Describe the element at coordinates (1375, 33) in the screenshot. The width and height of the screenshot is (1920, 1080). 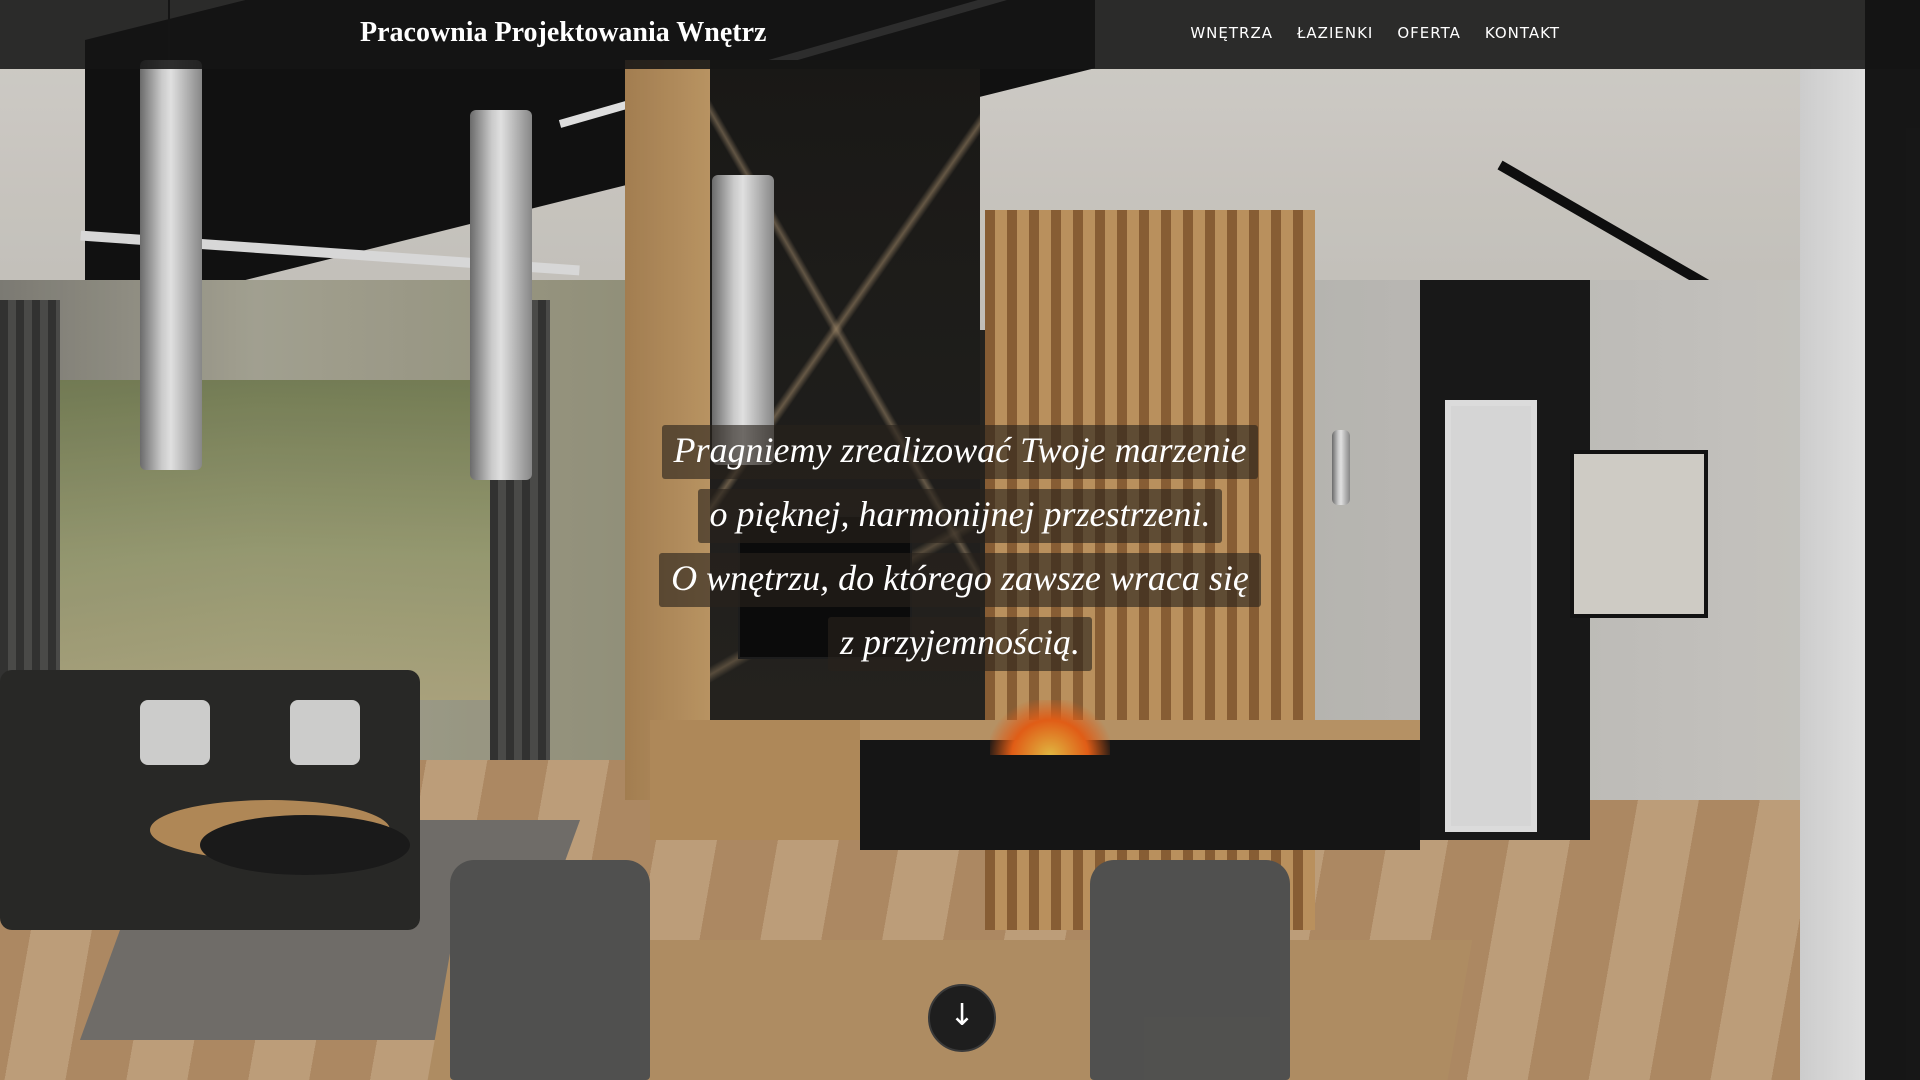
I see `main-nav: WNĘTRZA ŁAZIENKI OFERTA KONTAKT` at that location.